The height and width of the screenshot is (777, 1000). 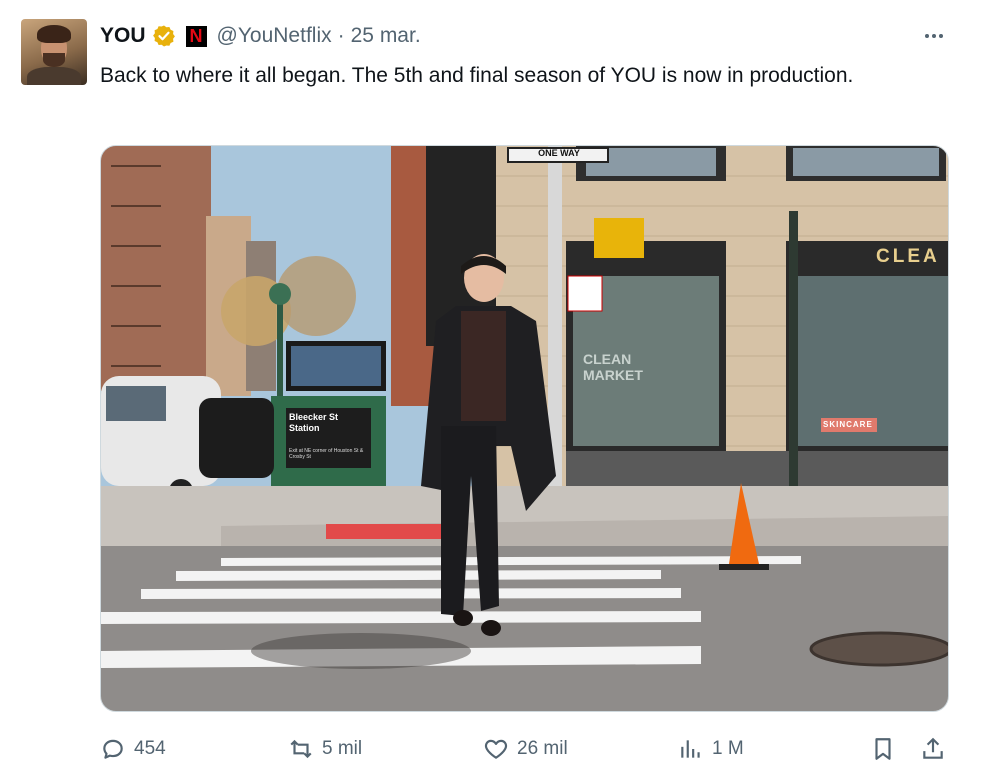 What do you see at coordinates (301, 749) in the screenshot?
I see `repost-icon` at bounding box center [301, 749].